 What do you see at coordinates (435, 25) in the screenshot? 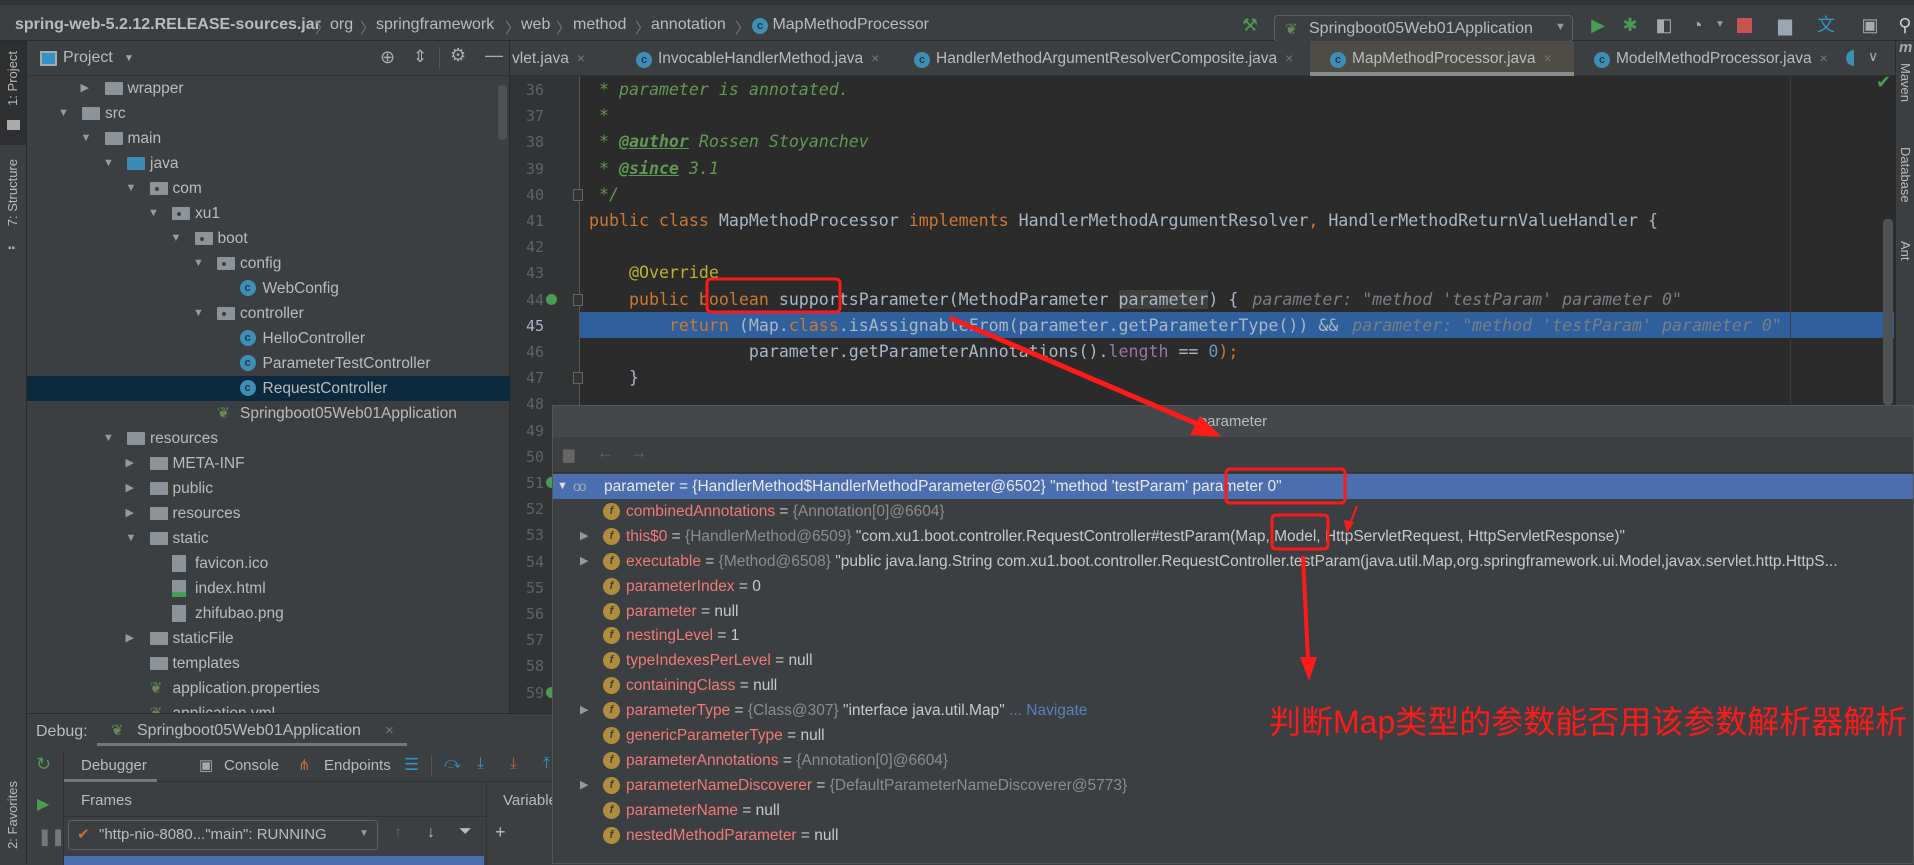
I see `breadcrumb-springframework: springframework` at bounding box center [435, 25].